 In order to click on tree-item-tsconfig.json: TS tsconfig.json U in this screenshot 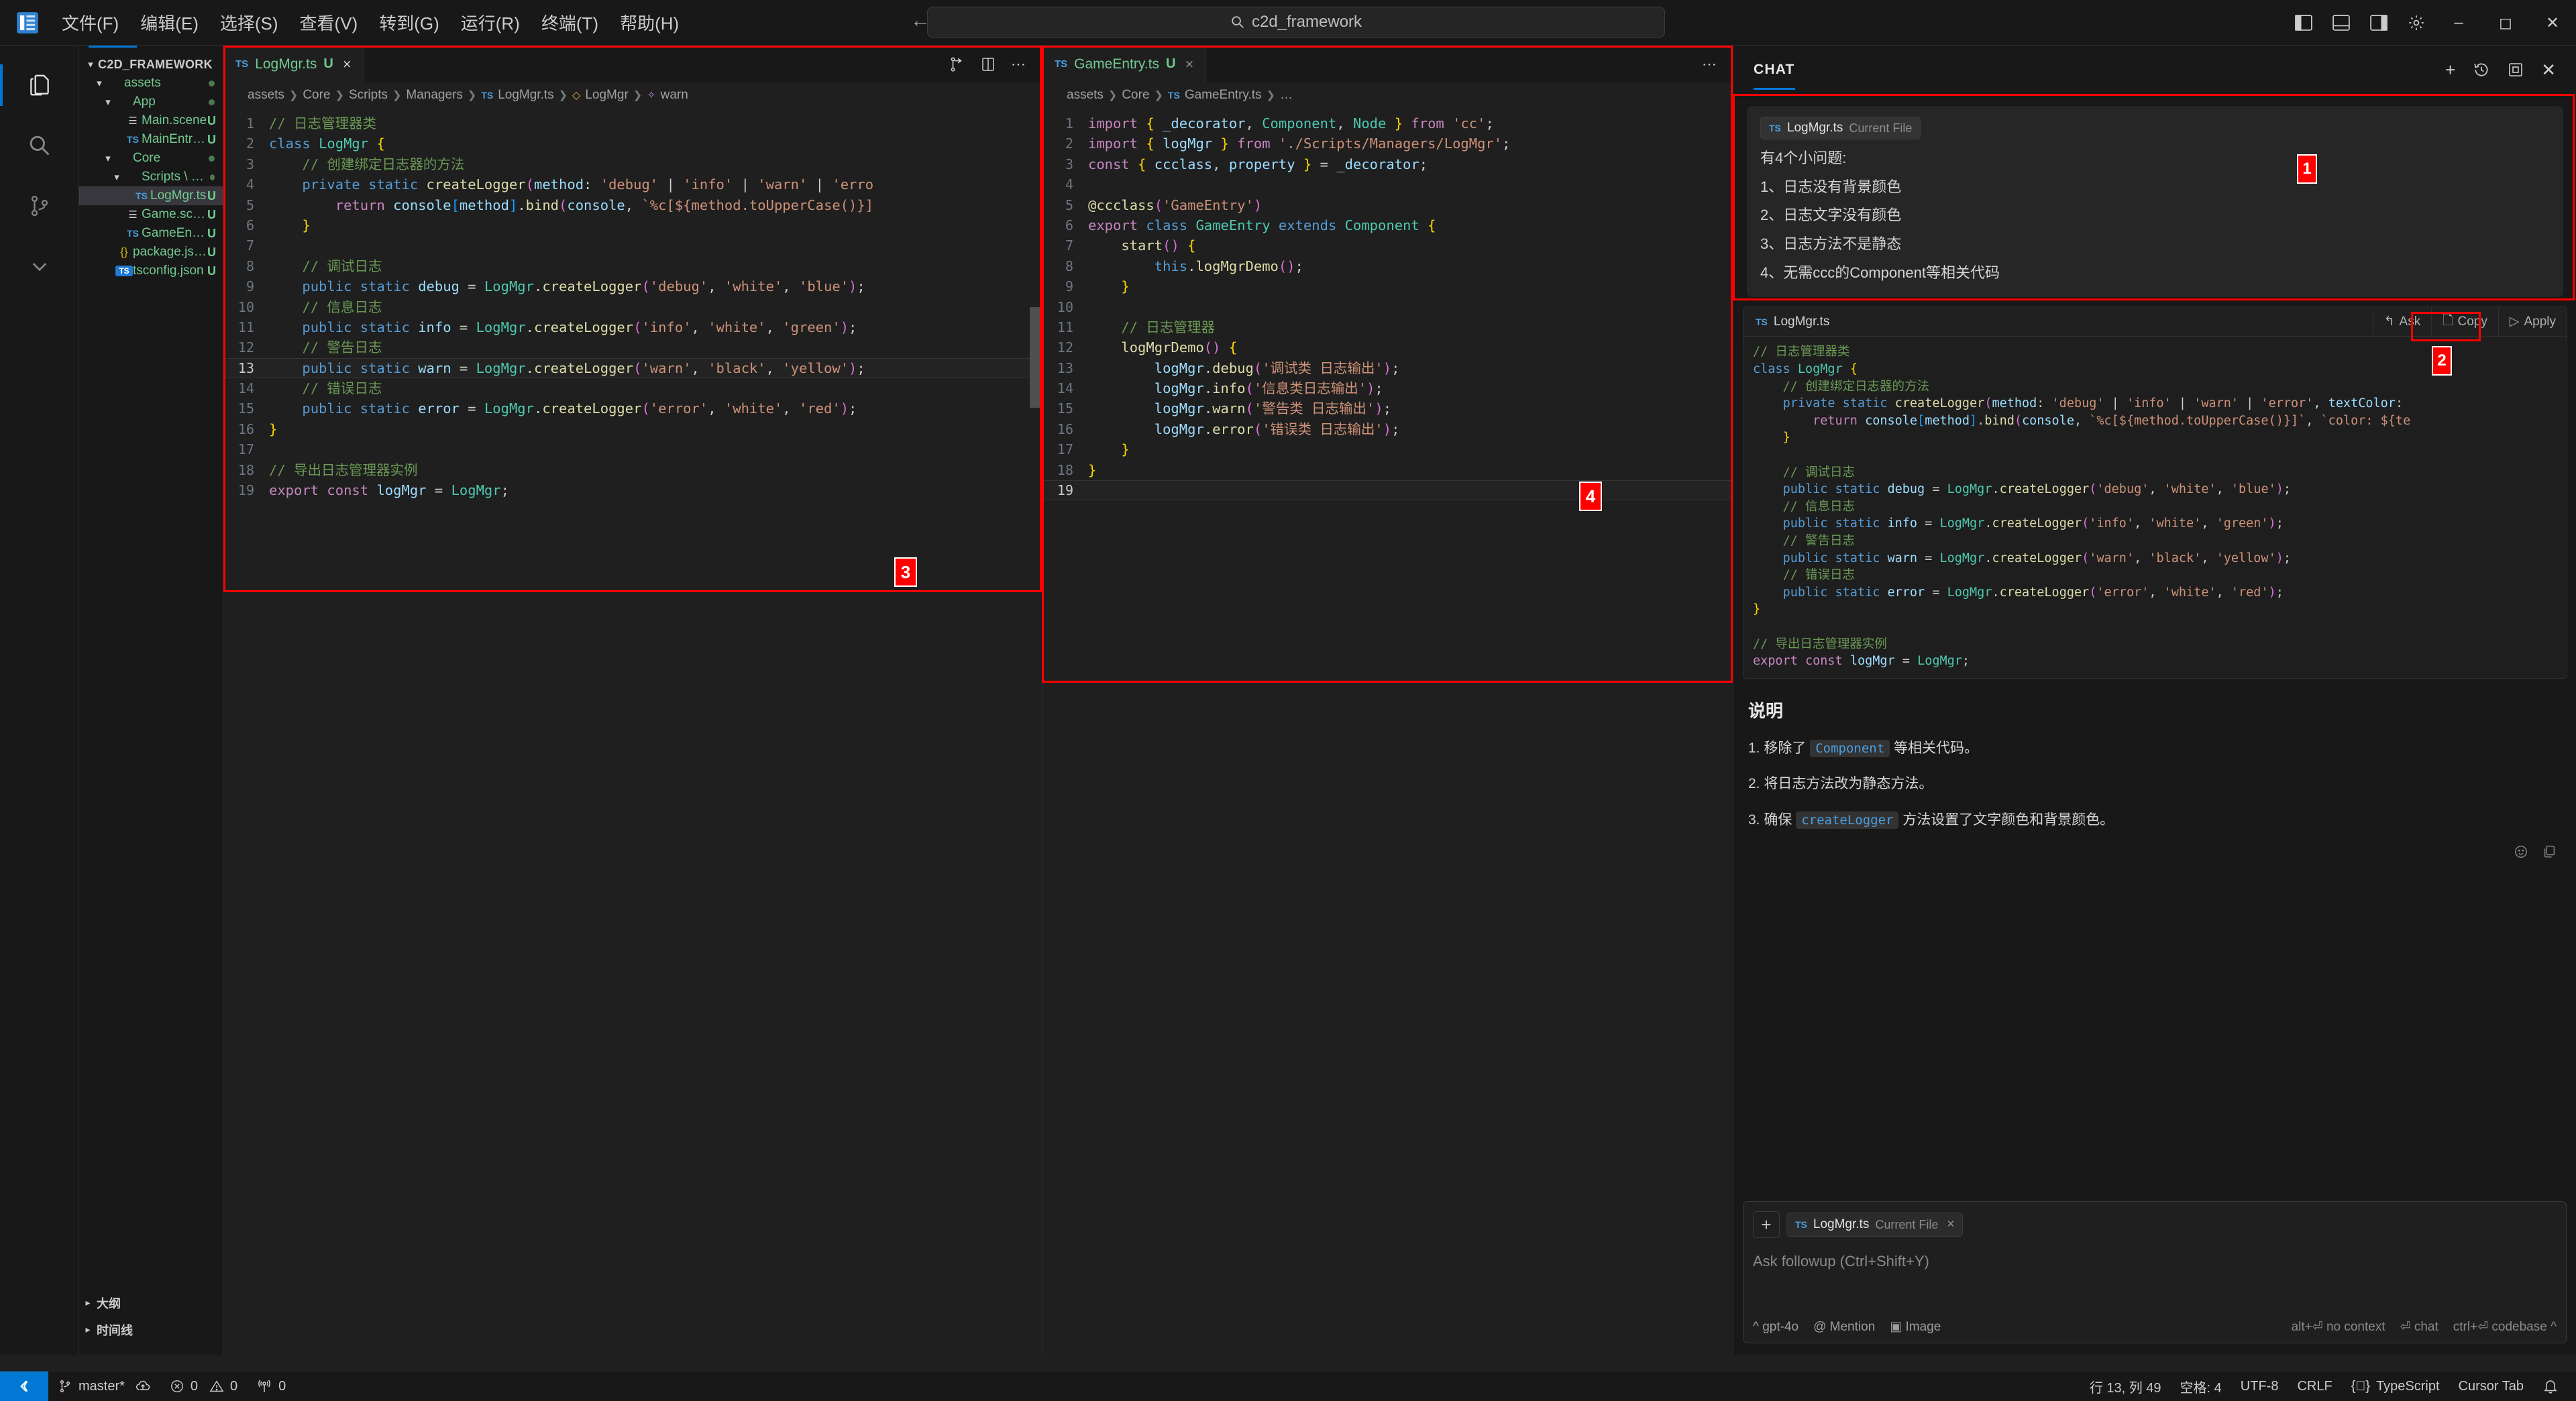, I will do `click(151, 271)`.